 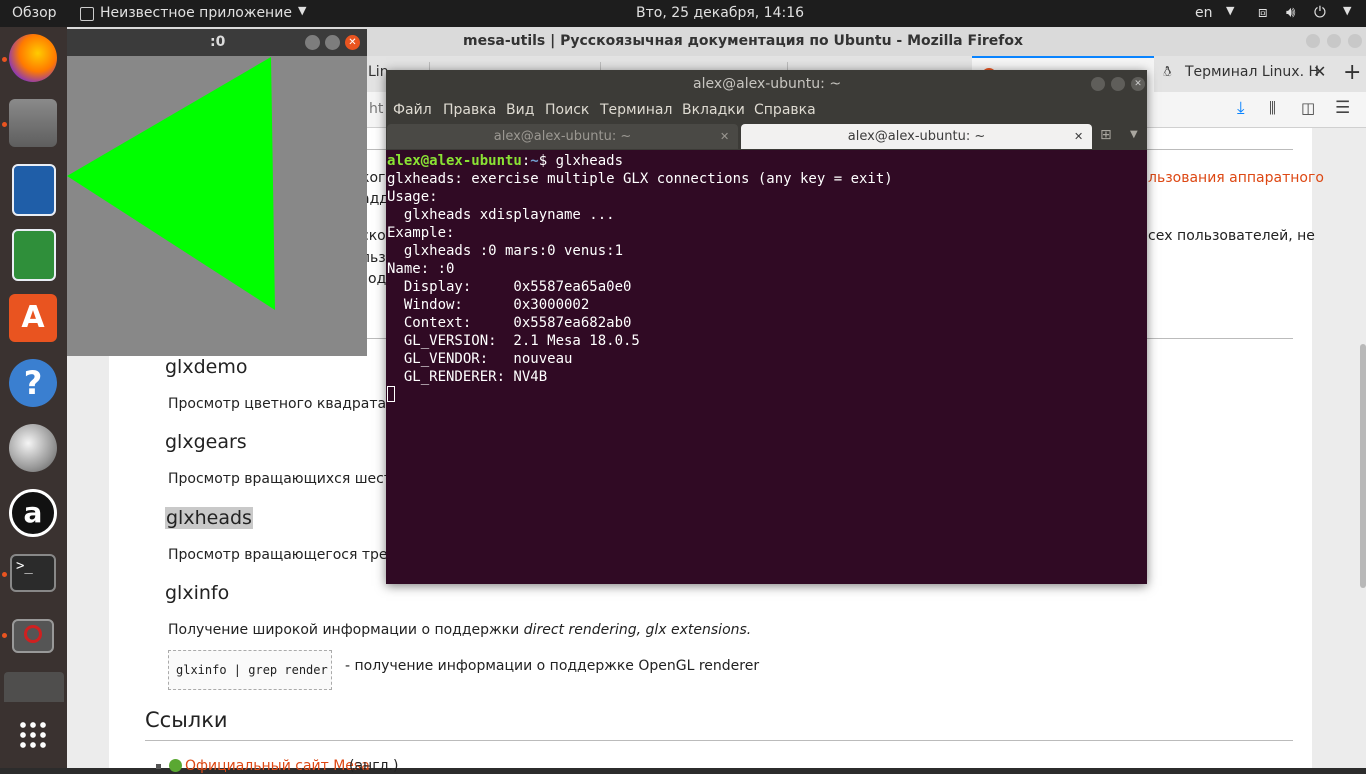 What do you see at coordinates (206, 367) in the screenshot?
I see `heading-glxdemo: glxdemo` at bounding box center [206, 367].